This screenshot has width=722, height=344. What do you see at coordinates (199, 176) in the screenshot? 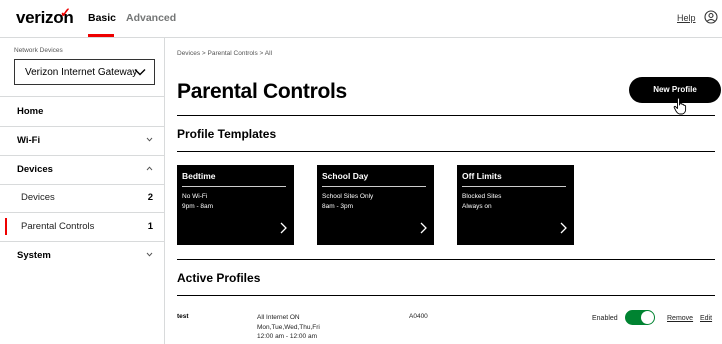
I see `template-title: Bedtime` at bounding box center [199, 176].